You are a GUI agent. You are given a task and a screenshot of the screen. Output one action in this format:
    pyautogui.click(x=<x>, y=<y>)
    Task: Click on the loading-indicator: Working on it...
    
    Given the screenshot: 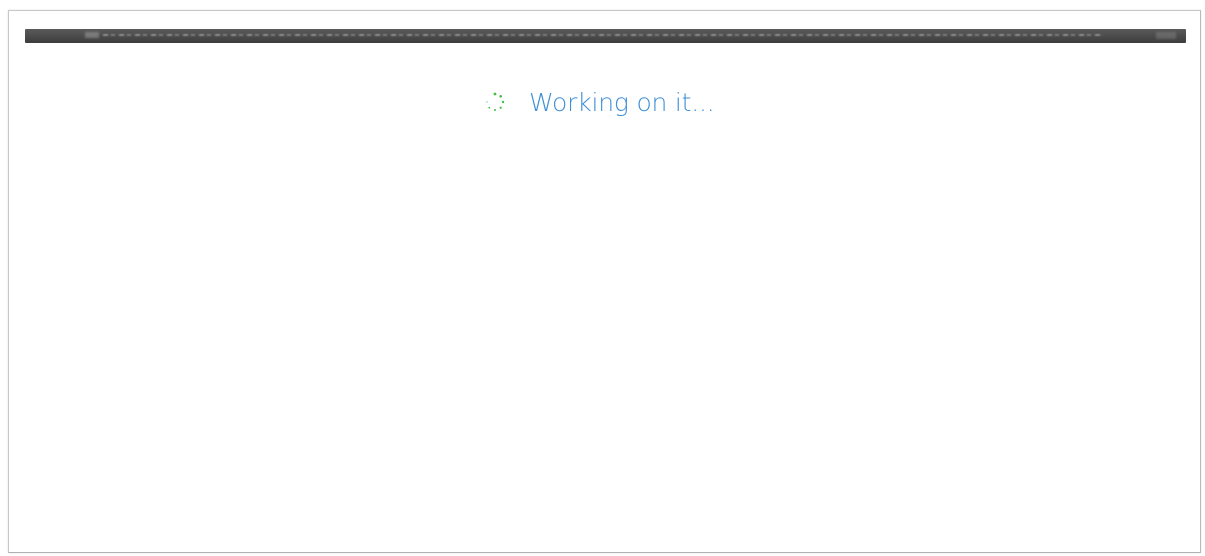 What is the action you would take?
    pyautogui.click(x=599, y=102)
    